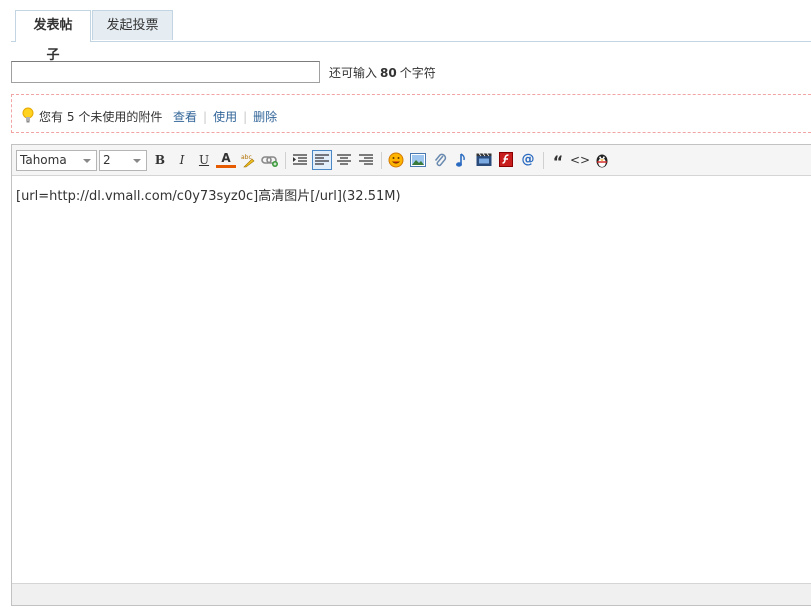 The width and height of the screenshot is (811, 611). I want to click on qq-penguin-icon, so click(602, 161).